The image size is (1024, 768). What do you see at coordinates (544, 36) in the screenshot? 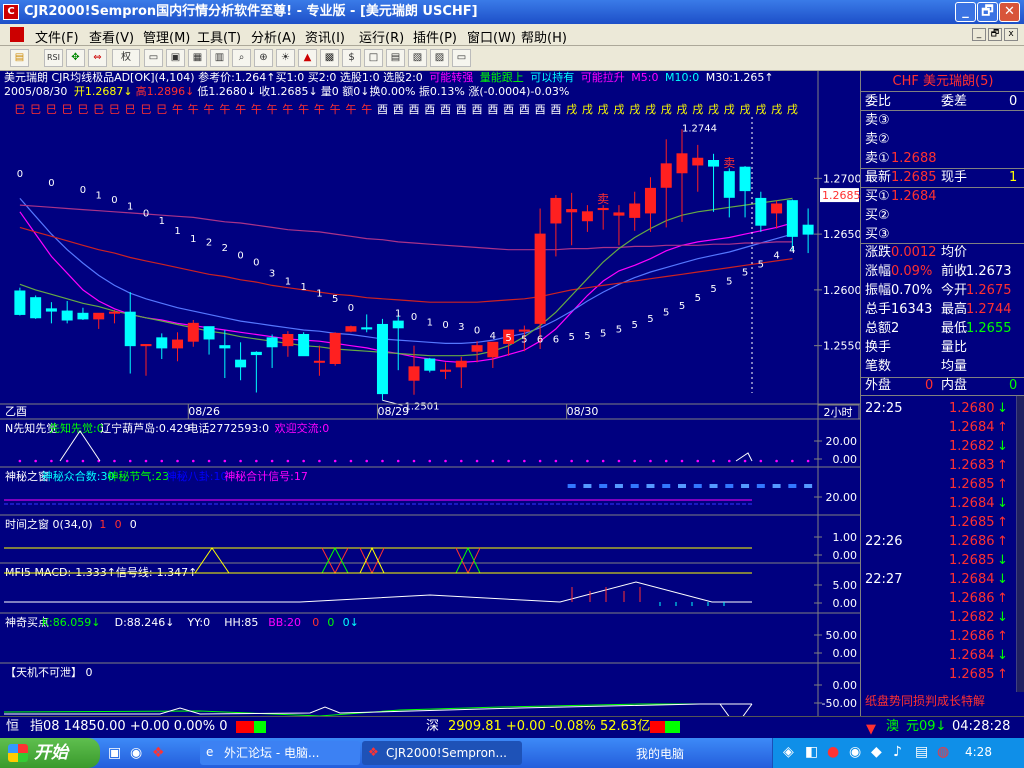
I see `menu-help: 帮助(H)` at bounding box center [544, 36].